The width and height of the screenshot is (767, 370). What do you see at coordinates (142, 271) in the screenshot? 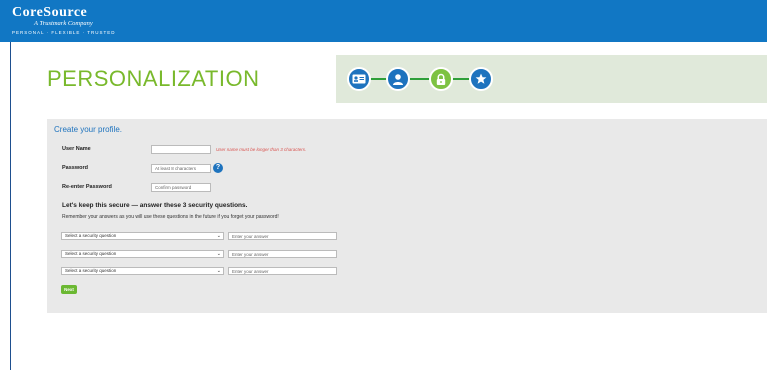
I see `security-question-select-3: Select a security question ⌄` at bounding box center [142, 271].